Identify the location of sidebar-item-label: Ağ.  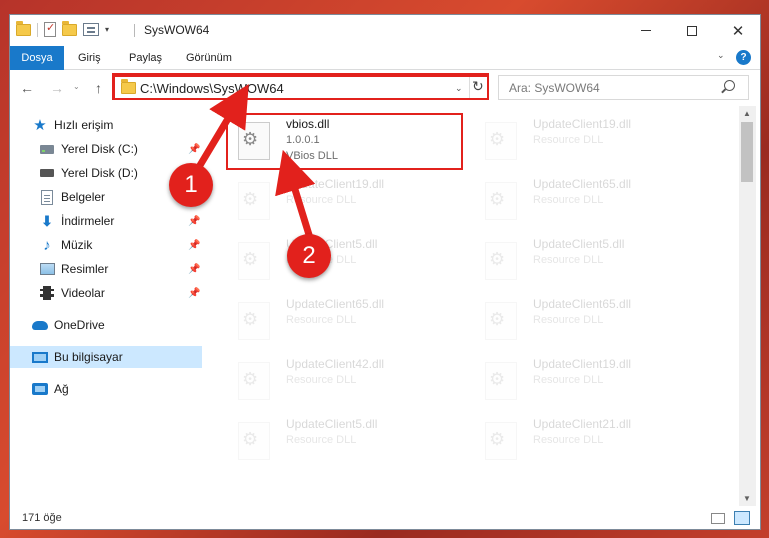
(61, 389).